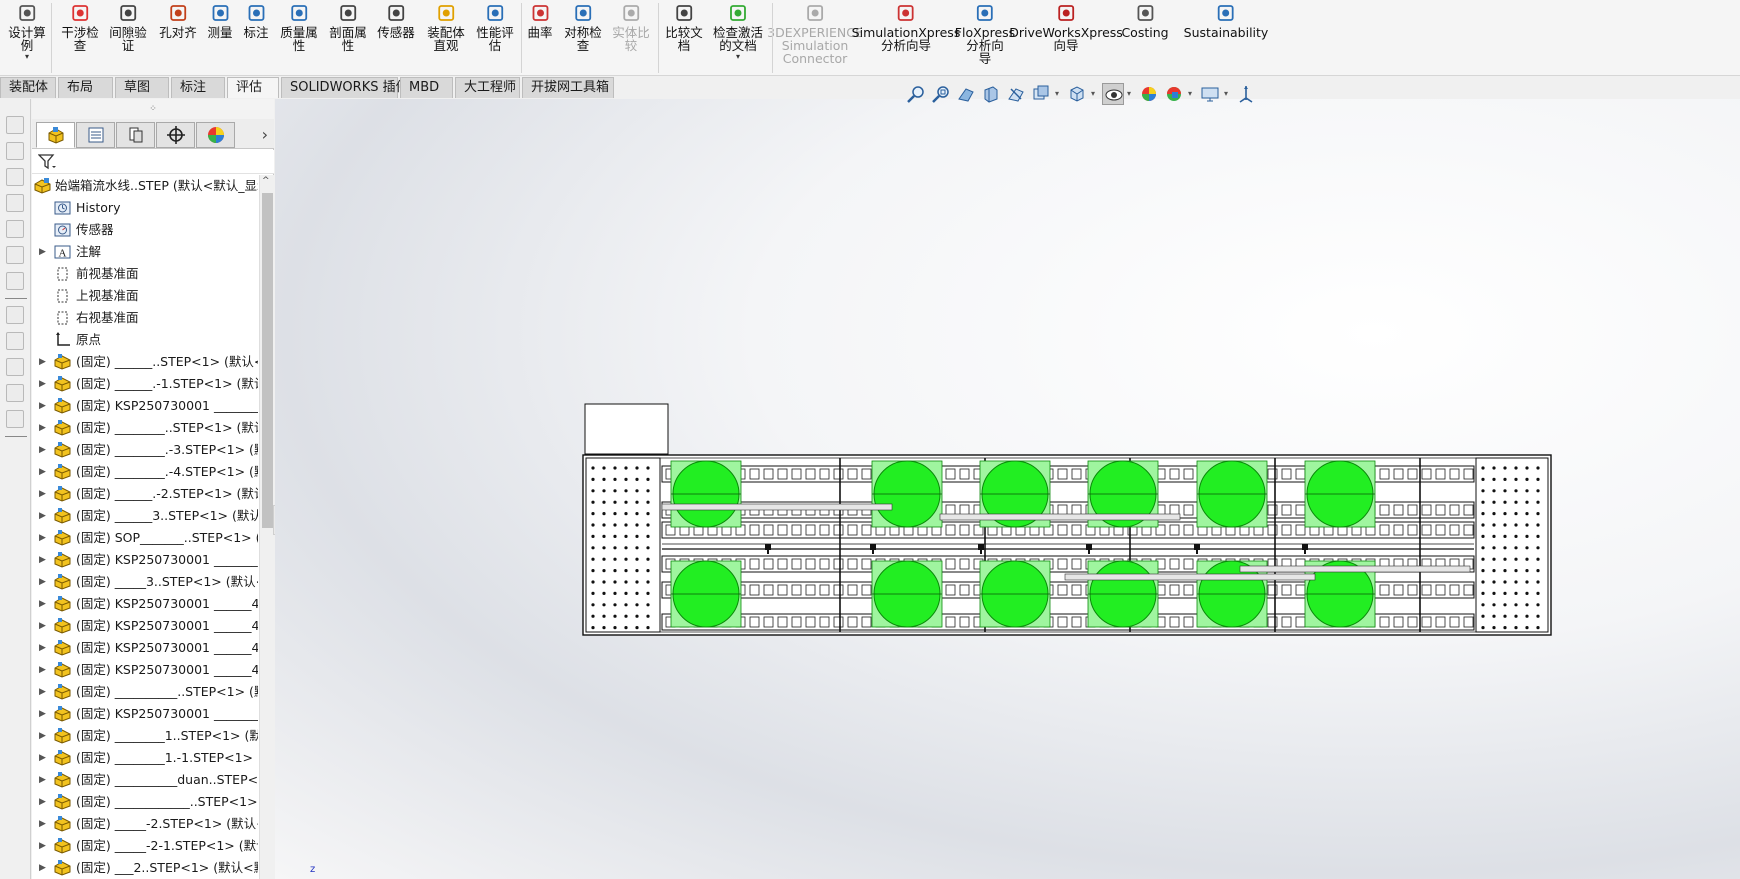 Image resolution: width=1740 pixels, height=879 pixels. I want to click on tree-root-assembly: 始端箱流水线..STEP (默认<默认_显示, so click(145, 186).